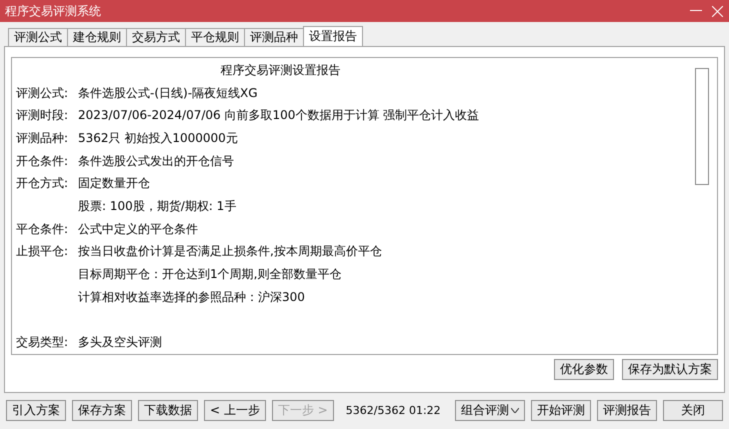 Image resolution: width=729 pixels, height=429 pixels. What do you see at coordinates (138, 229) in the screenshot?
I see `field-value: 公式中定义的平仓条件` at bounding box center [138, 229].